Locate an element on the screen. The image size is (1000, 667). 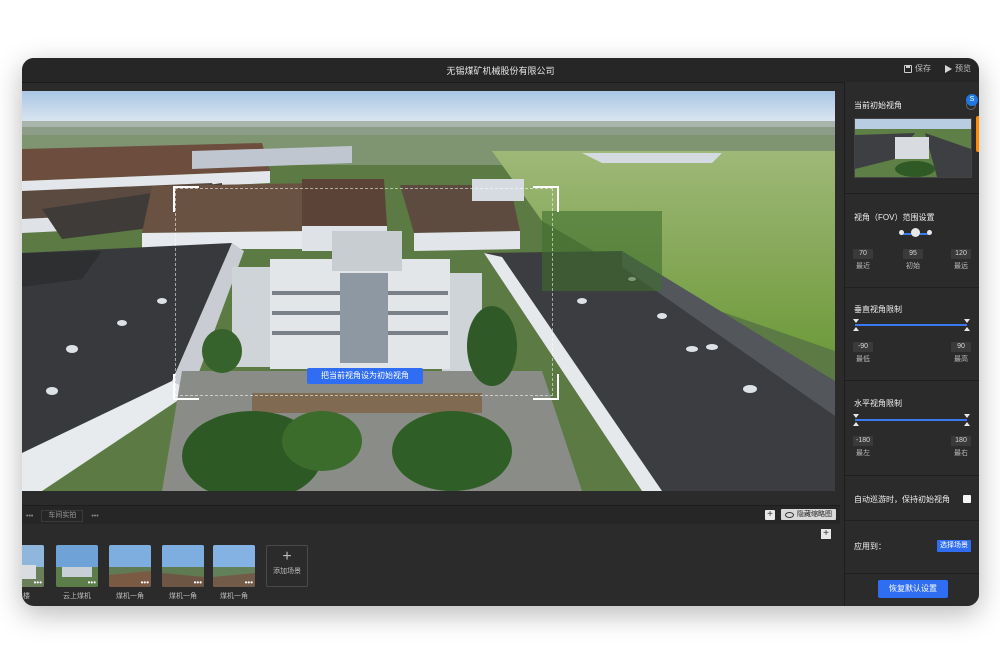
fov-max-label: 最远 is located at coordinates (961, 266).